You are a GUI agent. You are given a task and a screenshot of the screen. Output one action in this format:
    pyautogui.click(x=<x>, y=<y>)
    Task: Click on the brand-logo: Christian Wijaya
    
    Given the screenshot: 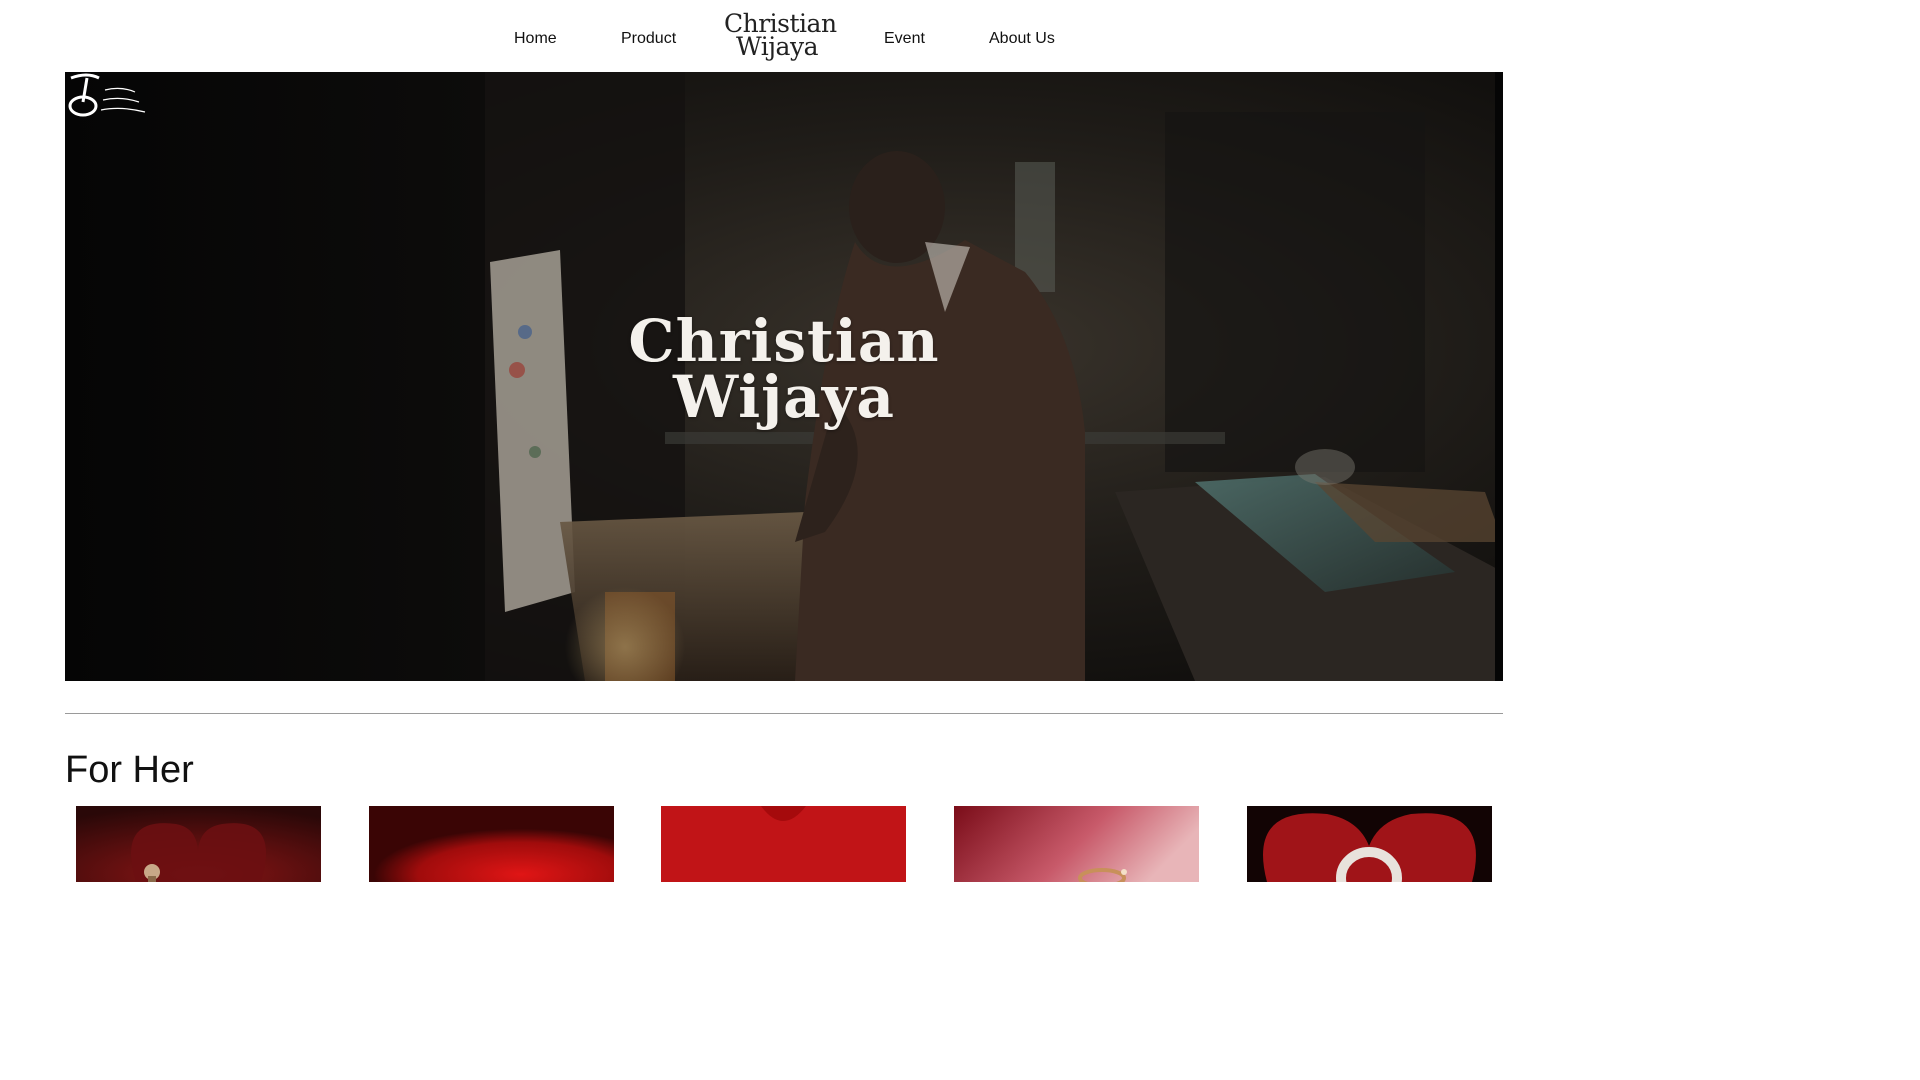 What is the action you would take?
    pyautogui.click(x=780, y=37)
    